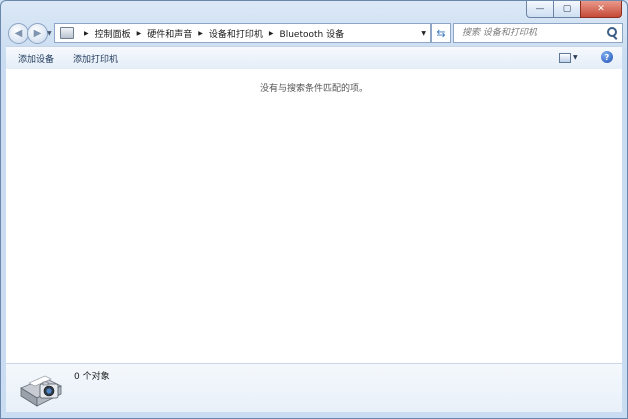 This screenshot has height=419, width=628. What do you see at coordinates (539, 9) in the screenshot?
I see `minimize-button: —` at bounding box center [539, 9].